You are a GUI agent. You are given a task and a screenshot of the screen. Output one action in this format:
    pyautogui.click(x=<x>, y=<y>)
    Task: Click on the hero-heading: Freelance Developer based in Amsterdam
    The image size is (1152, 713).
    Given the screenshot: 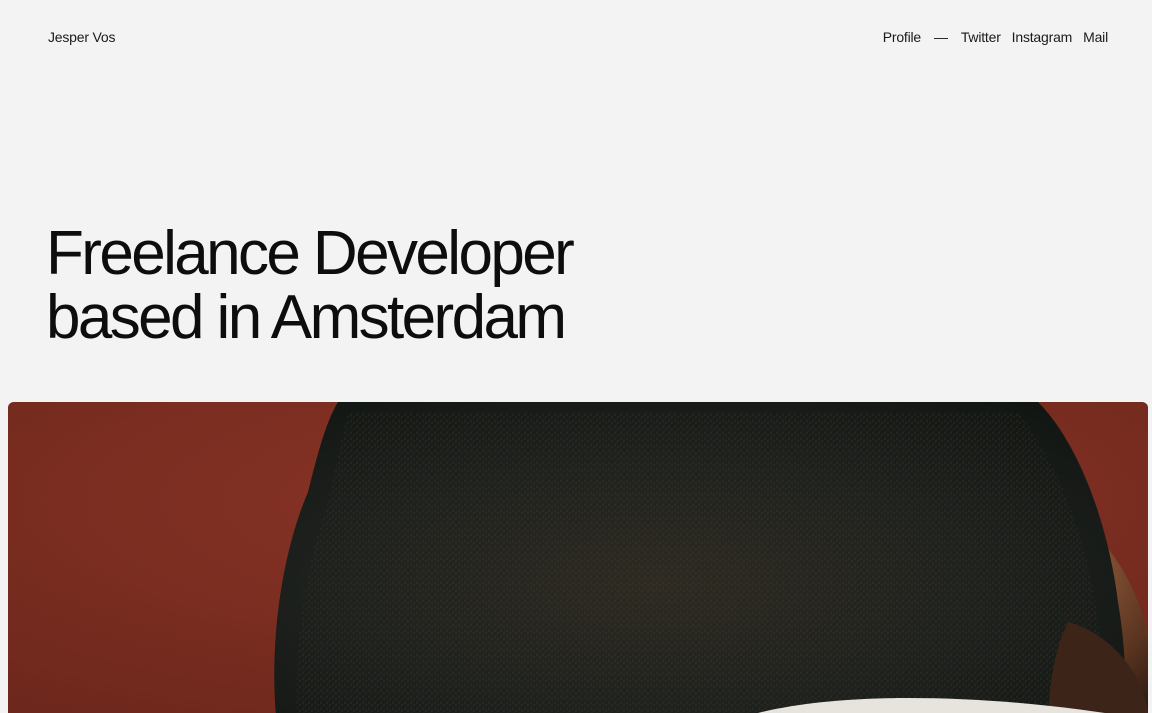 What is the action you would take?
    pyautogui.click(x=366, y=286)
    